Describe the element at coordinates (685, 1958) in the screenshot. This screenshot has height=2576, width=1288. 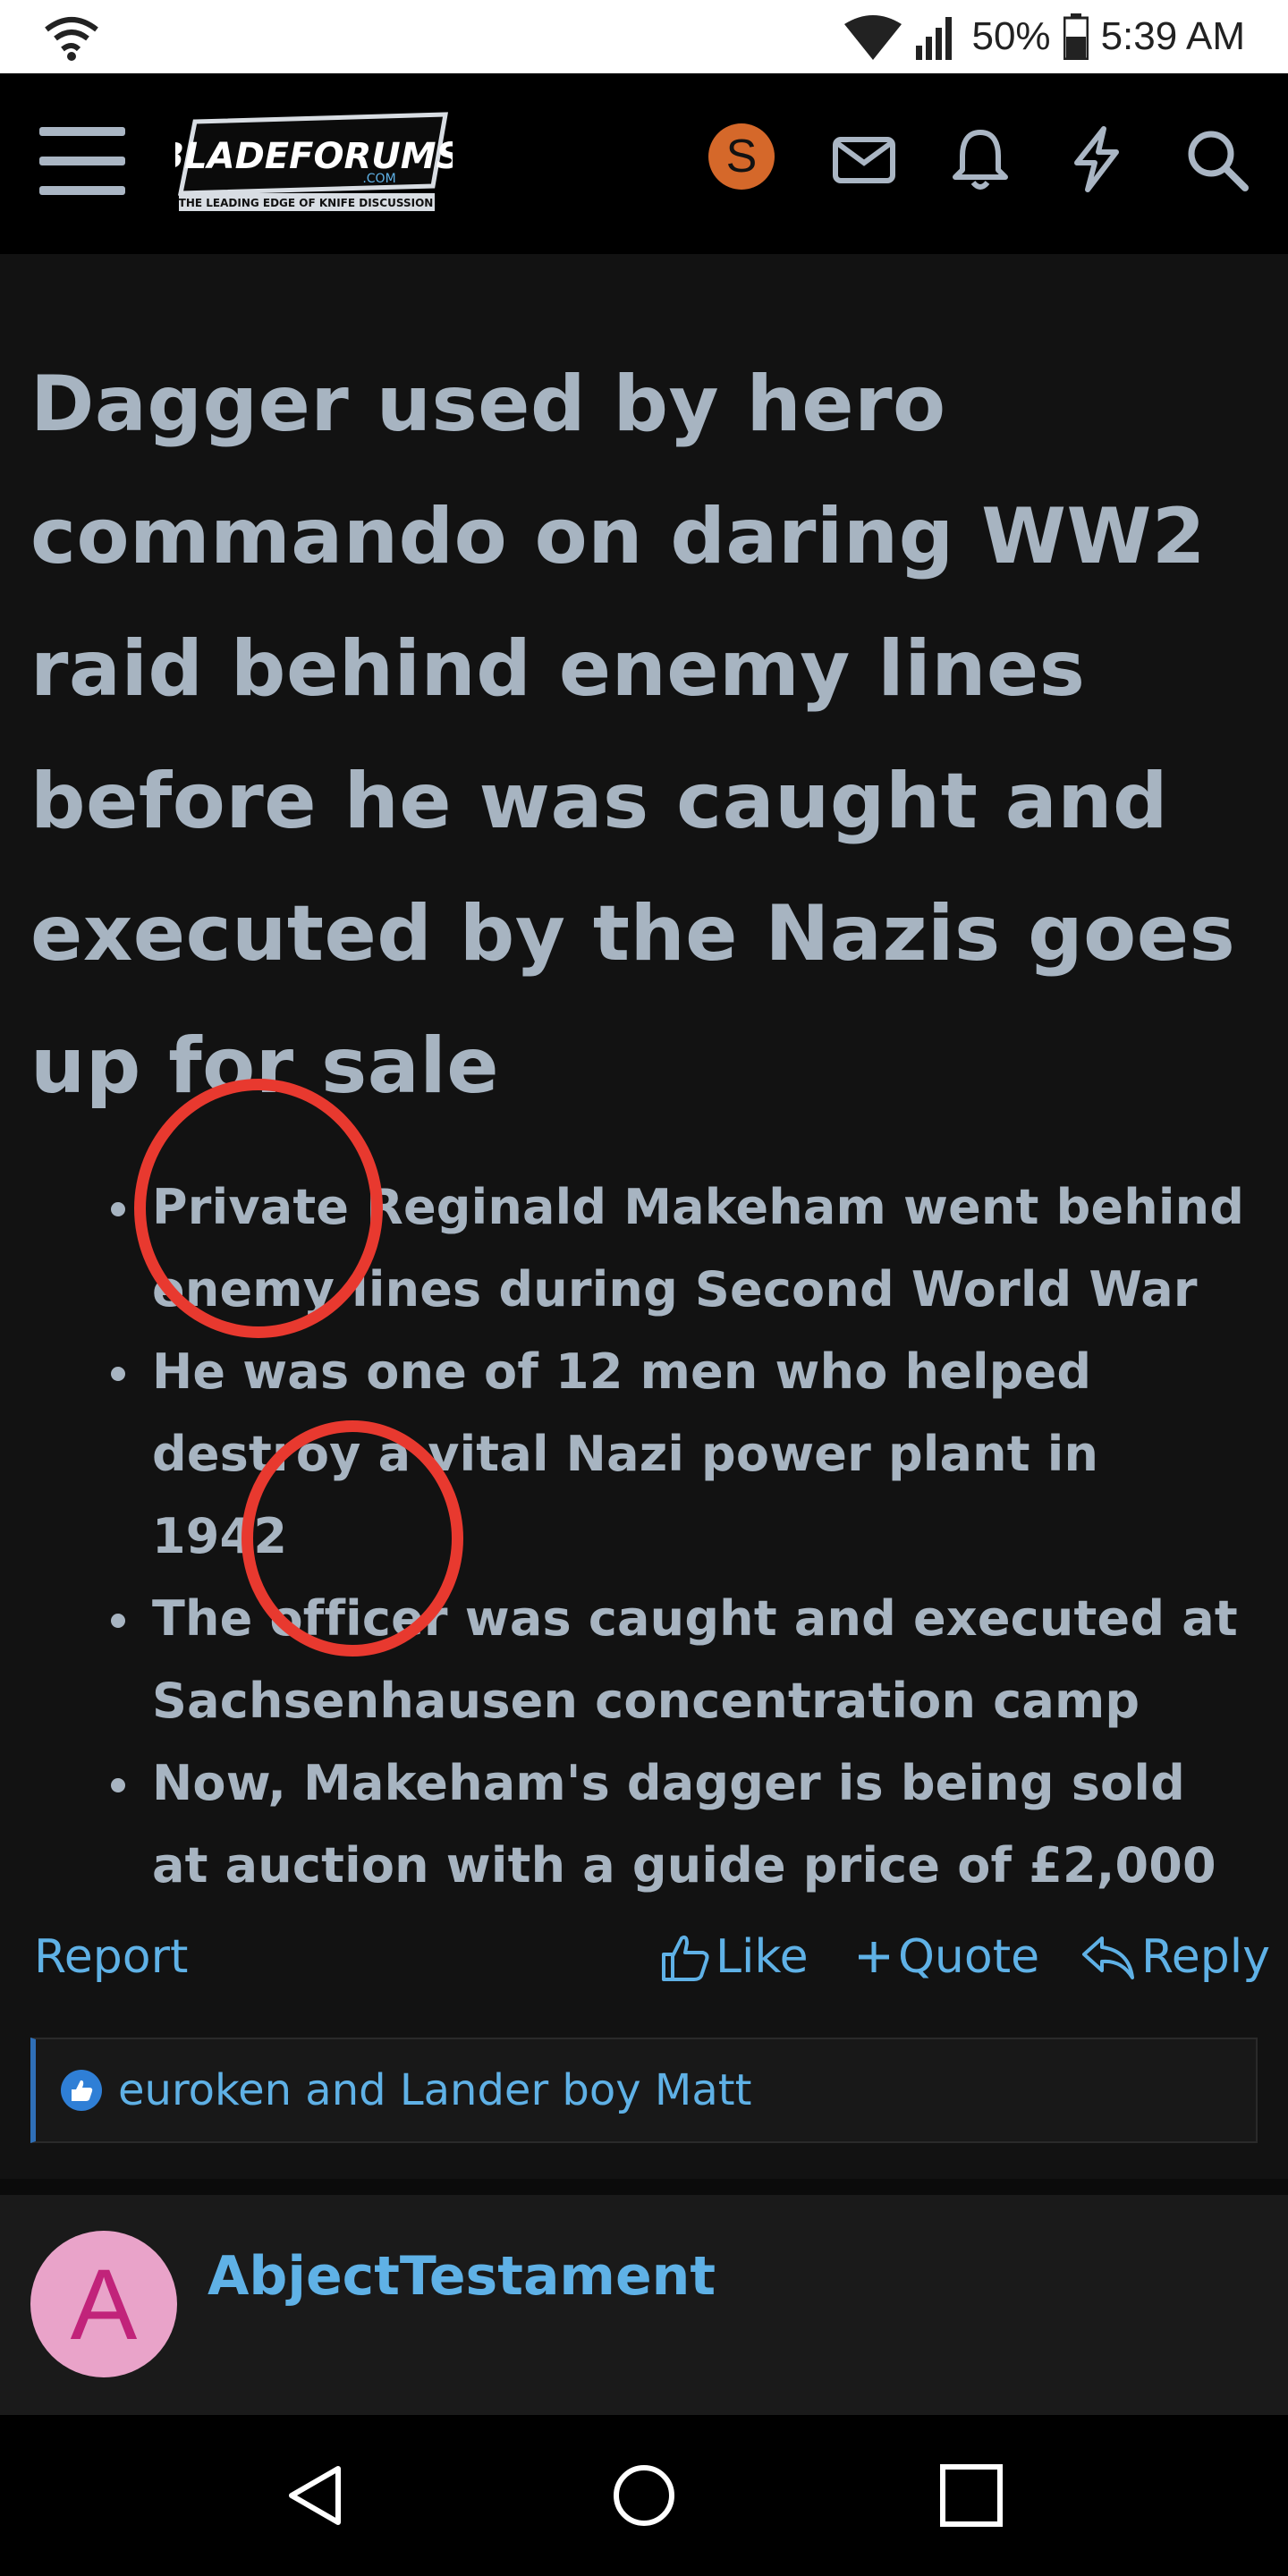
I see `thumbs-up-icon` at that location.